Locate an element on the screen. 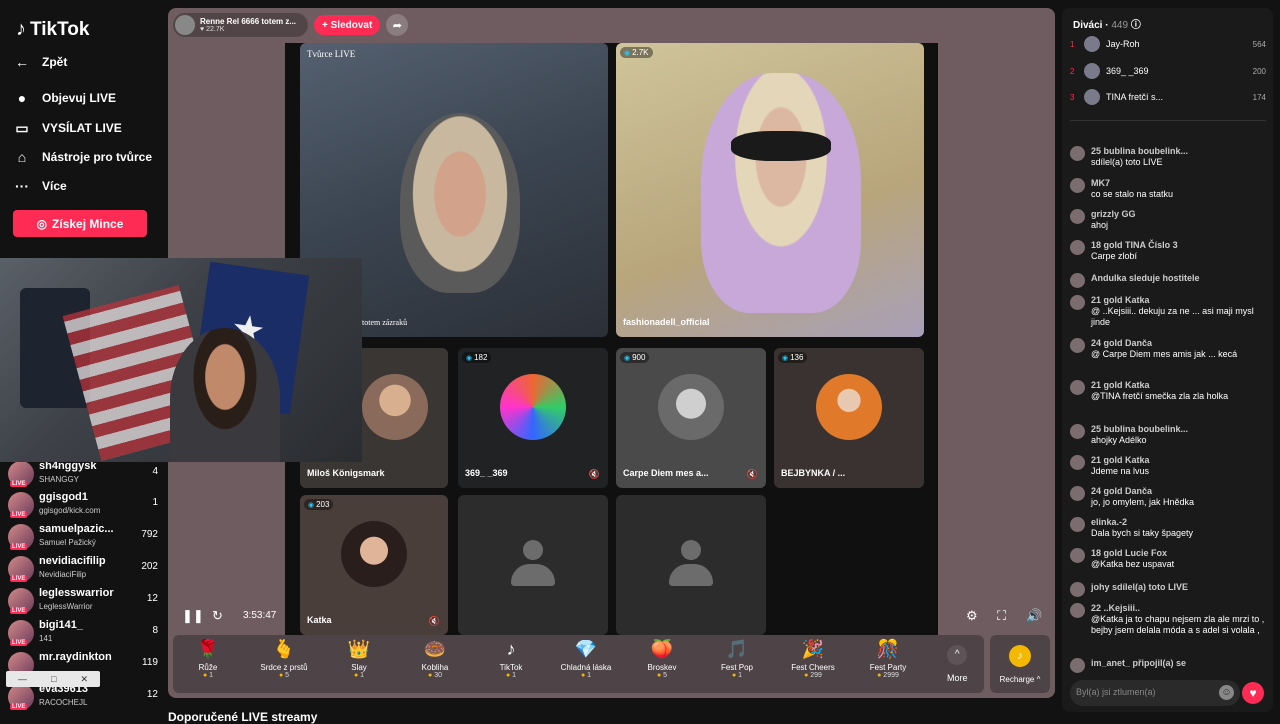  guest-tile: 900 Carpe Diem mes a... 🔇 is located at coordinates (691, 418).